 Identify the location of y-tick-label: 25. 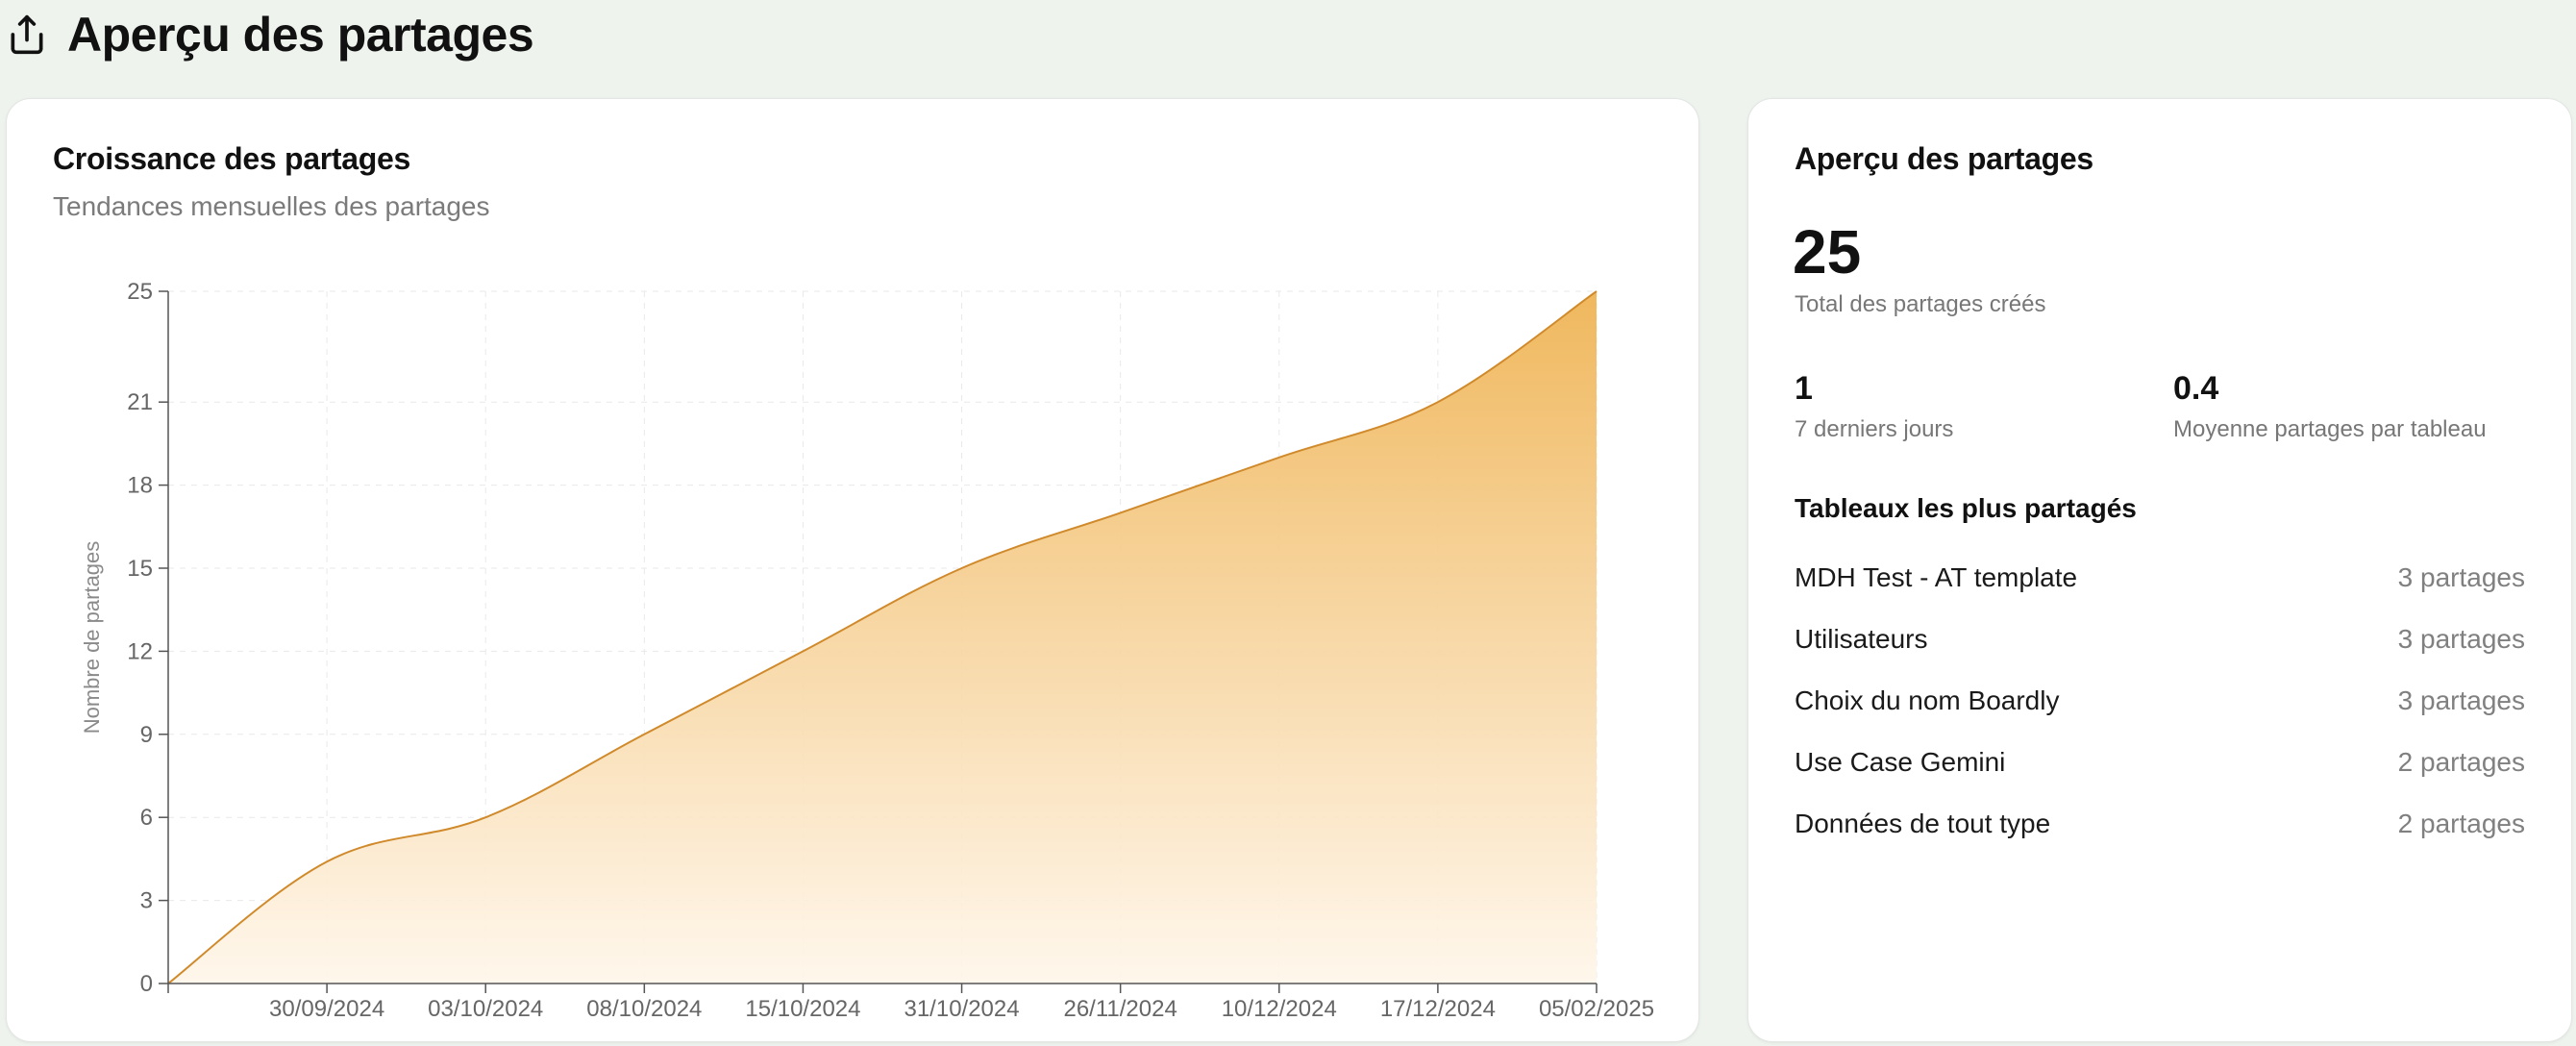
(140, 292).